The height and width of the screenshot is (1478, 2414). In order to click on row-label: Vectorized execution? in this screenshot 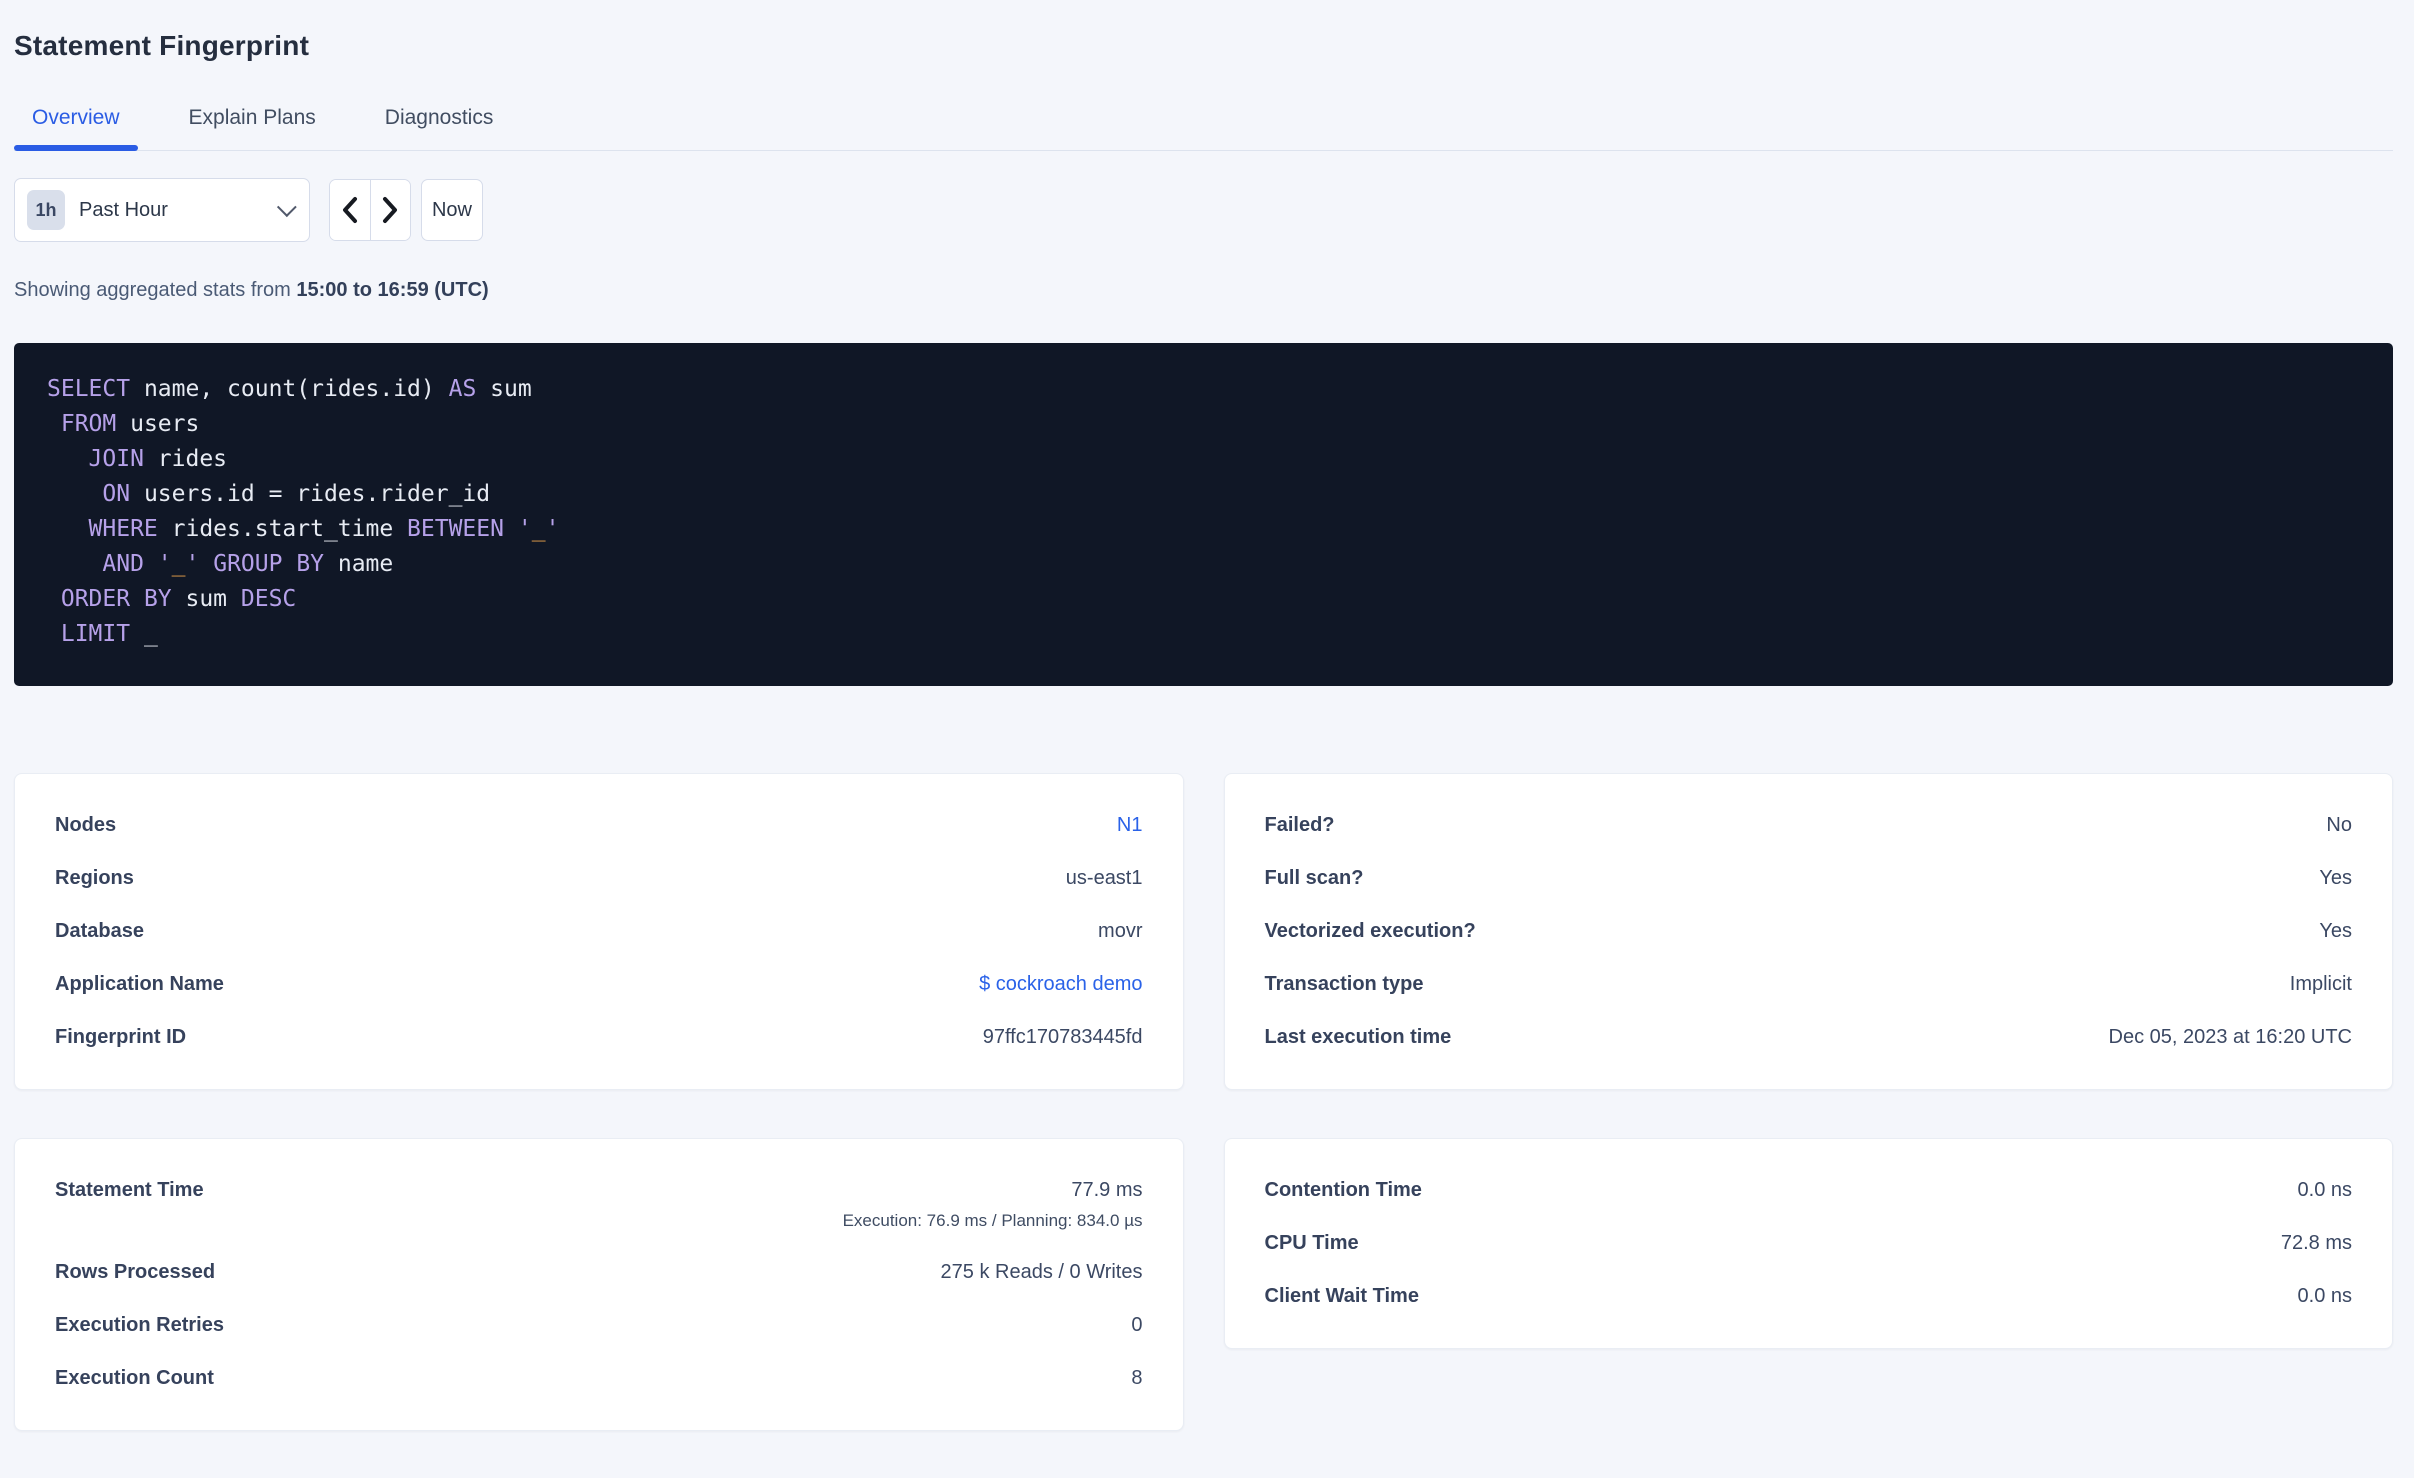, I will do `click(1370, 931)`.